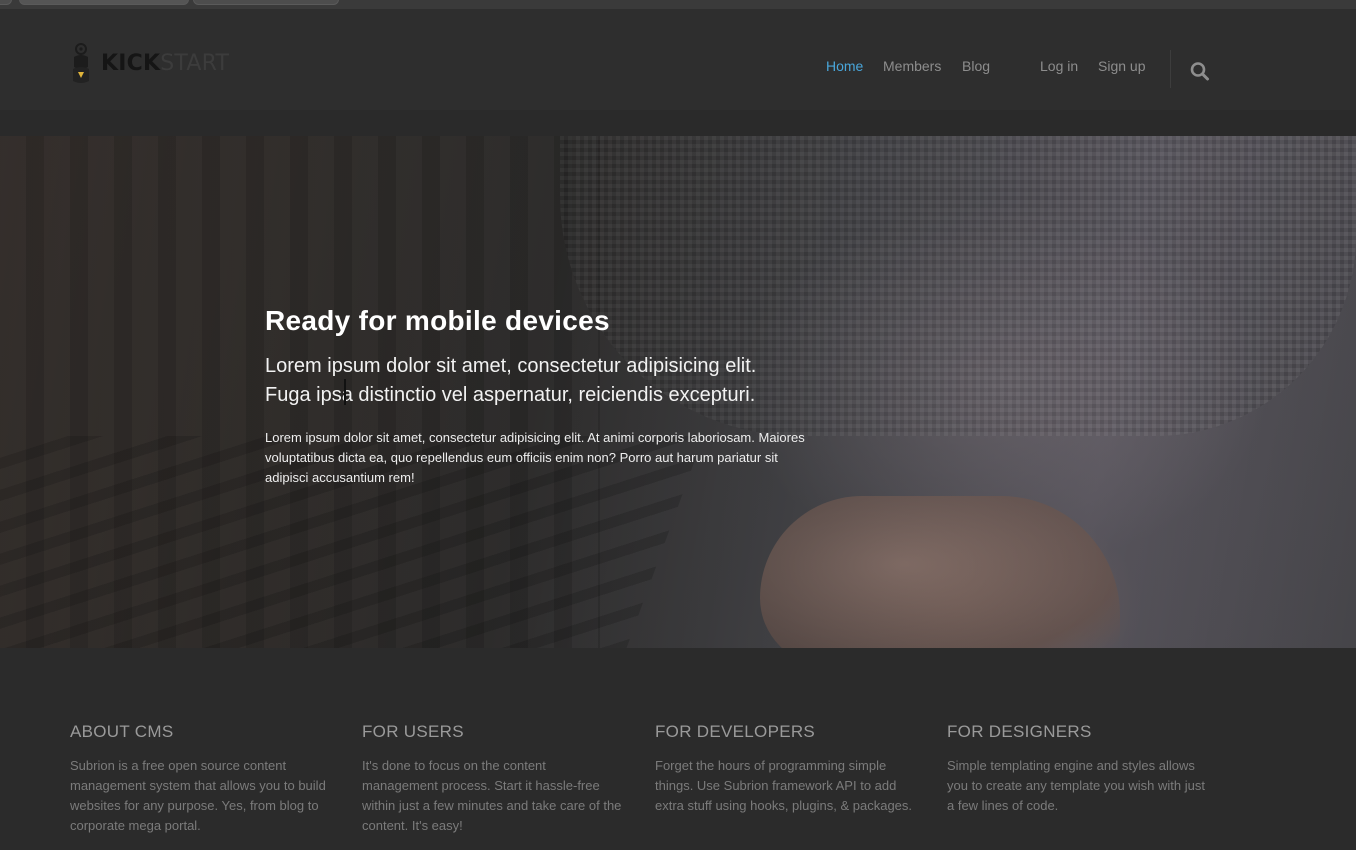 The image size is (1356, 850). What do you see at coordinates (678, 4) in the screenshot?
I see `browser-top-strip` at bounding box center [678, 4].